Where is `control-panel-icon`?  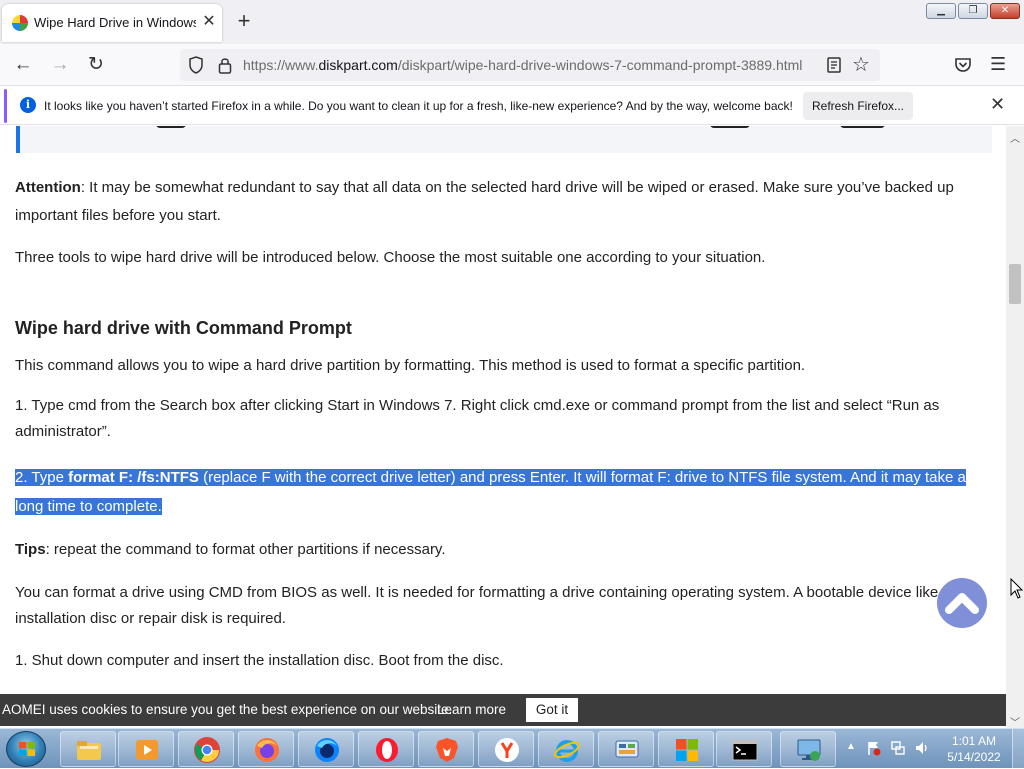
control-panel-icon is located at coordinates (627, 749).